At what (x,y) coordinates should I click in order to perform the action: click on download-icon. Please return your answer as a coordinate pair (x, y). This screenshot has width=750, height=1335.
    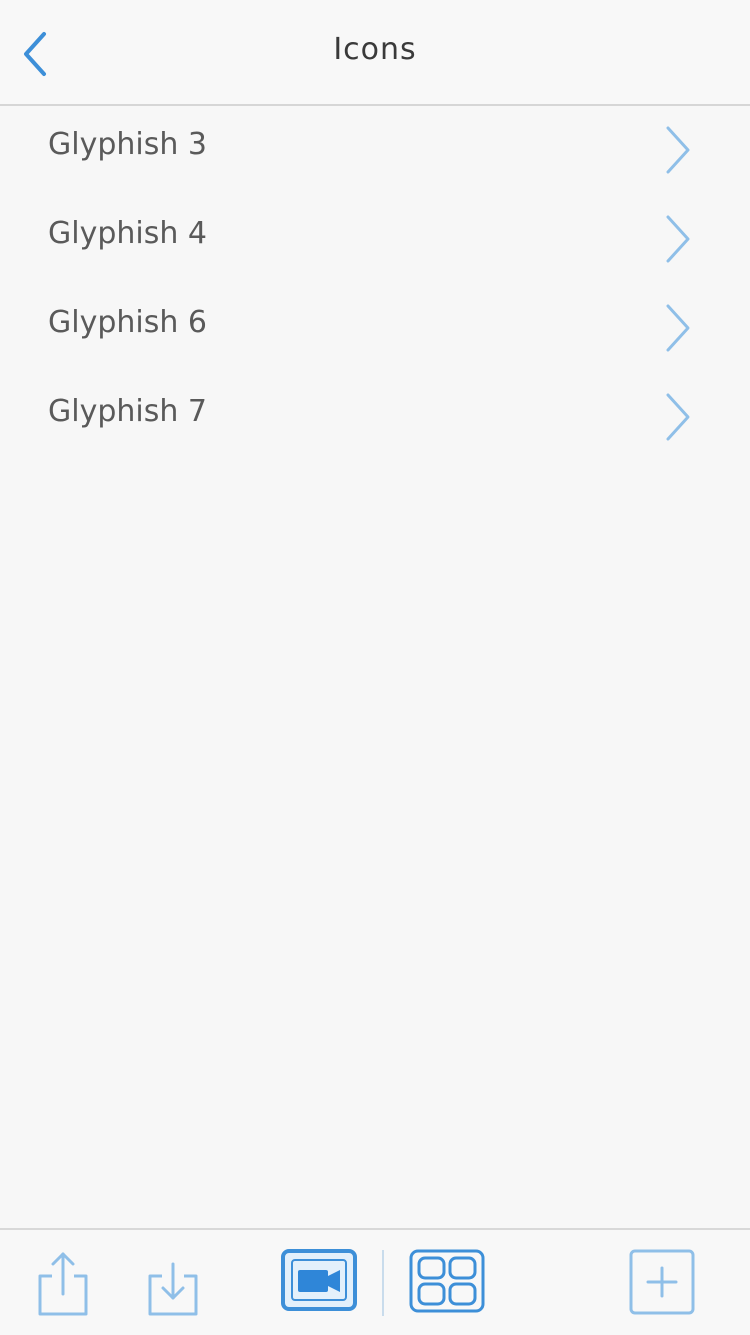
    Looking at the image, I should click on (173, 1289).